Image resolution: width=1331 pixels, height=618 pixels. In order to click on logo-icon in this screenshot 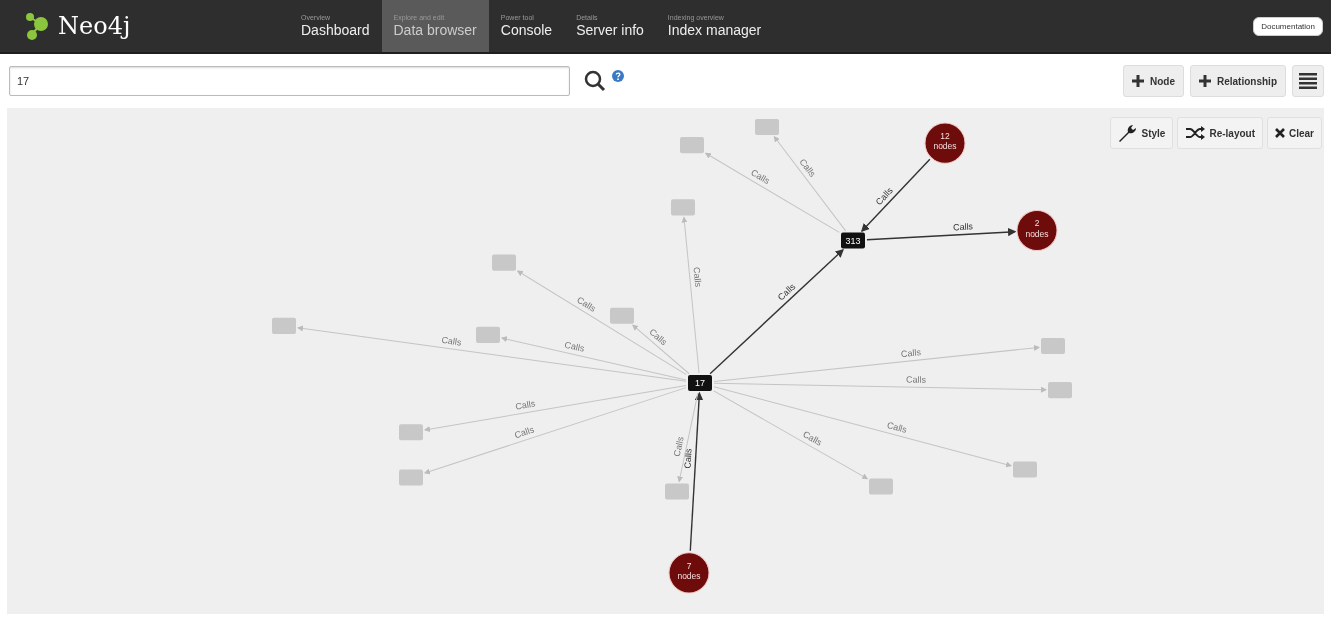, I will do `click(37, 26)`.